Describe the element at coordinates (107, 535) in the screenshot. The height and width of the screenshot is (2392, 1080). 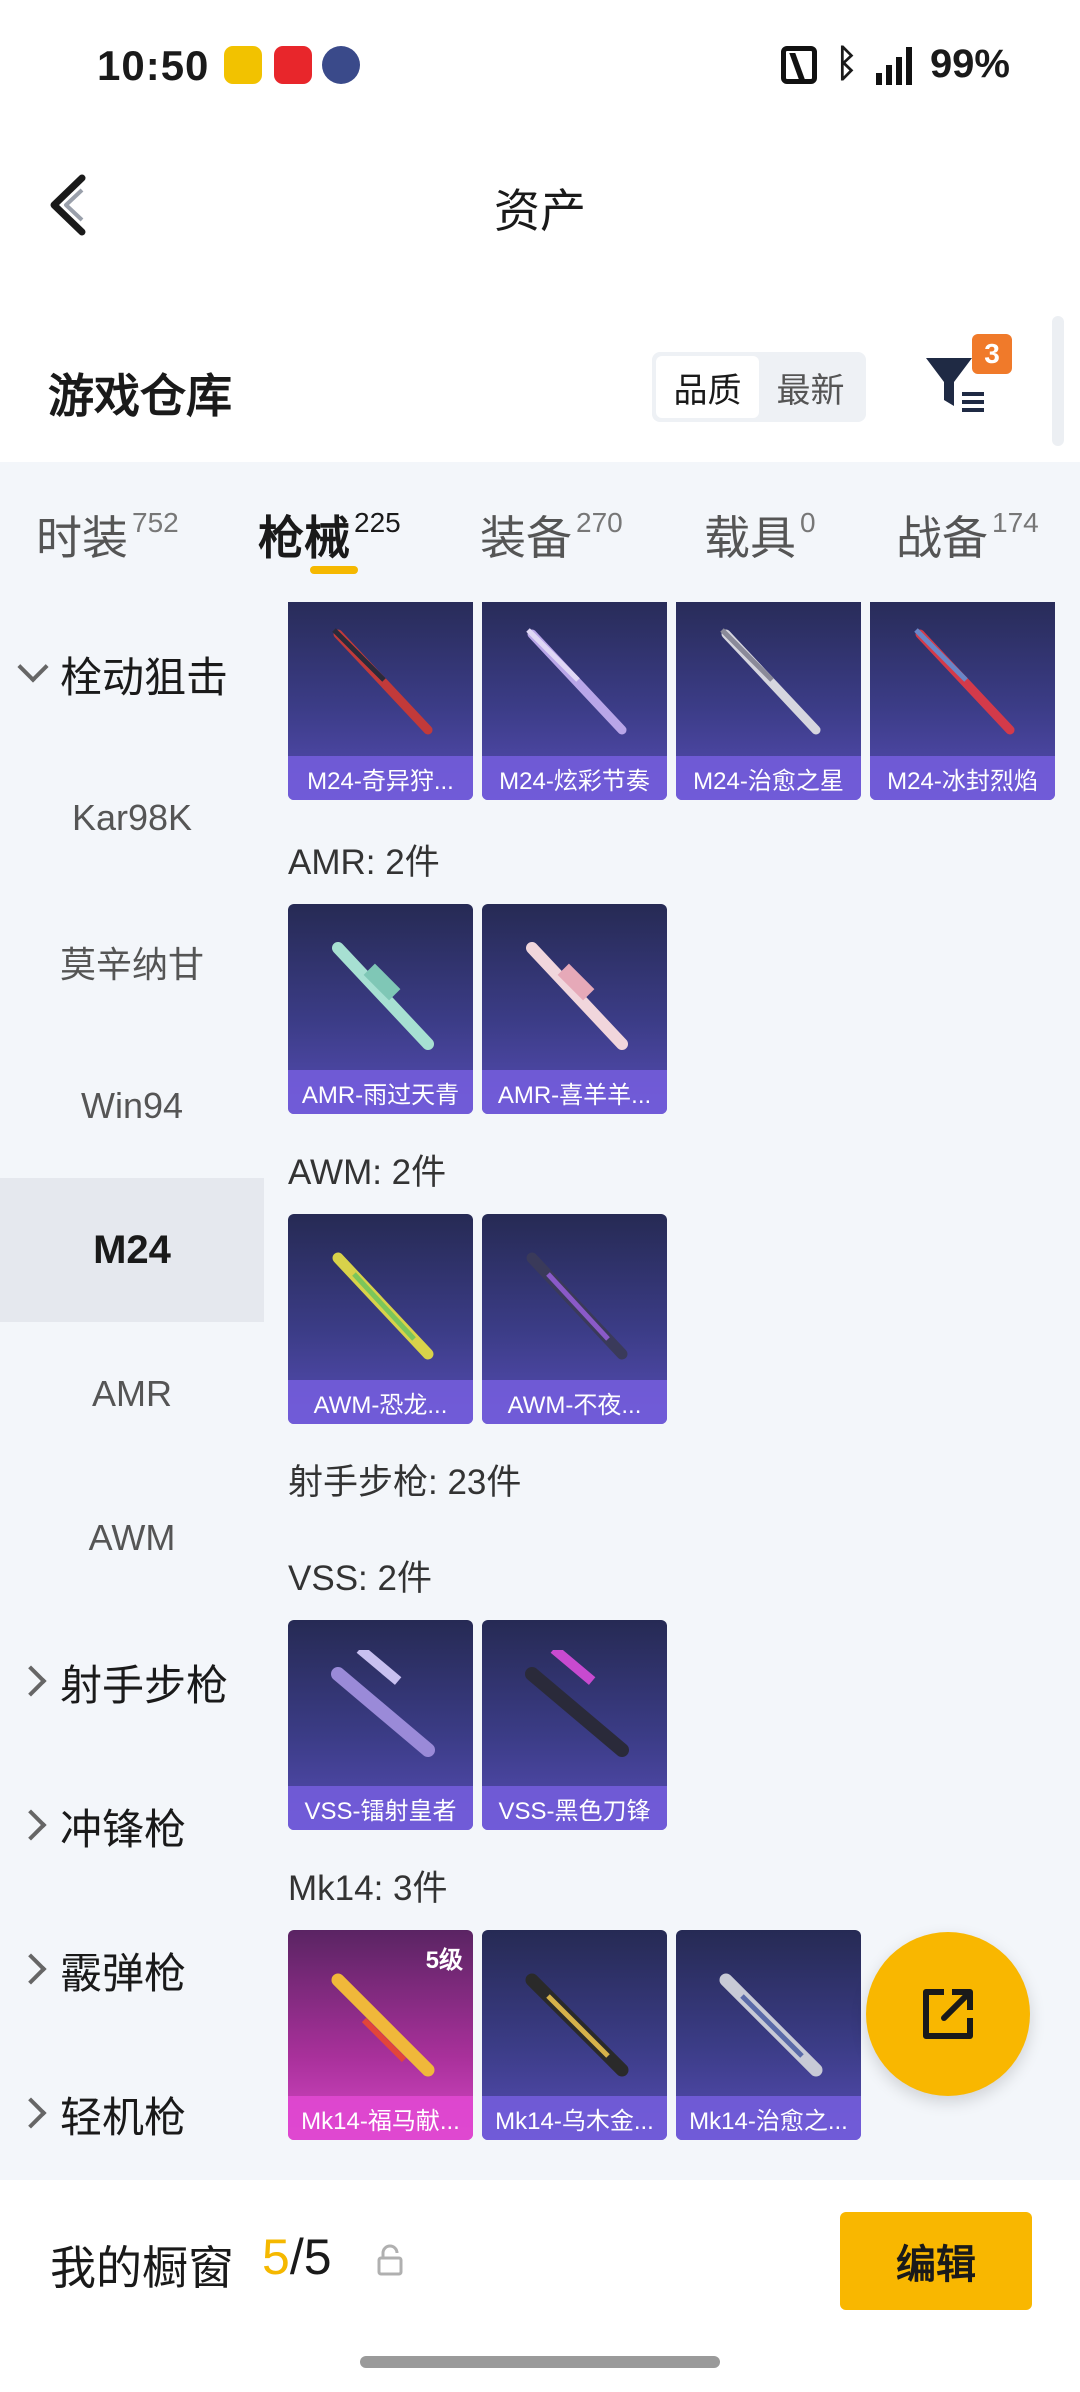
I see `tab-fashion: 时装 752` at that location.